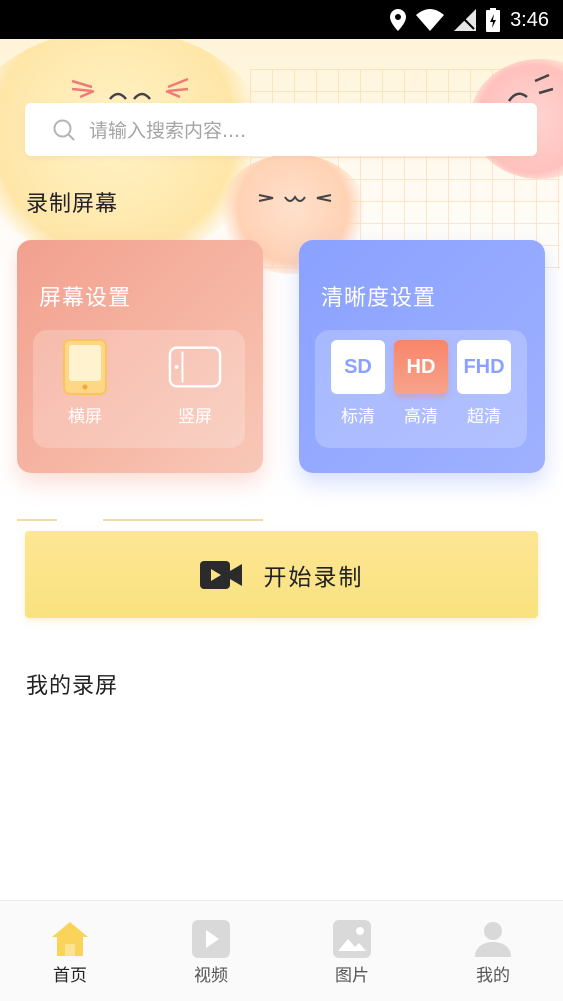 This screenshot has width=563, height=1001. I want to click on section-title-my-recordings: 我的录屏, so click(72, 686).